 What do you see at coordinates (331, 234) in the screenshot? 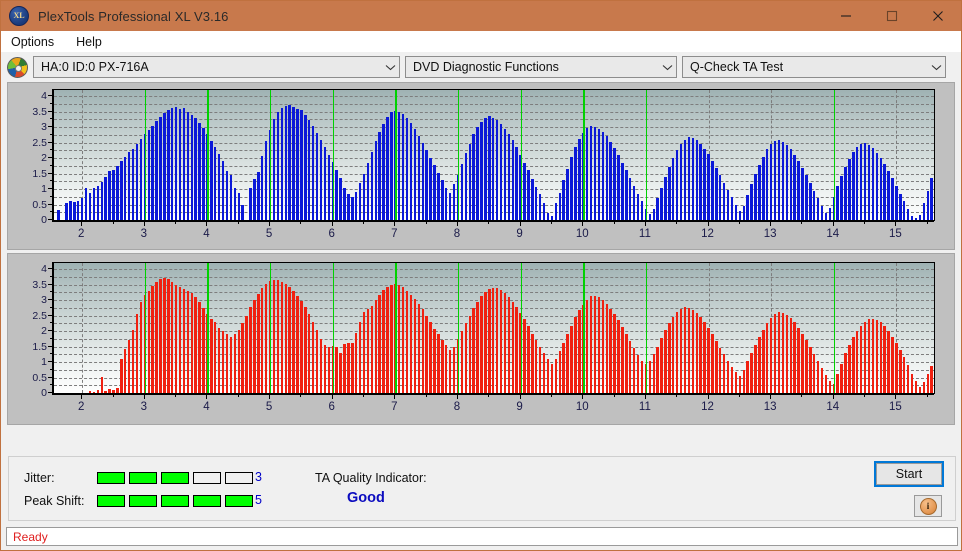
I see `x-axis-label: 6` at bounding box center [331, 234].